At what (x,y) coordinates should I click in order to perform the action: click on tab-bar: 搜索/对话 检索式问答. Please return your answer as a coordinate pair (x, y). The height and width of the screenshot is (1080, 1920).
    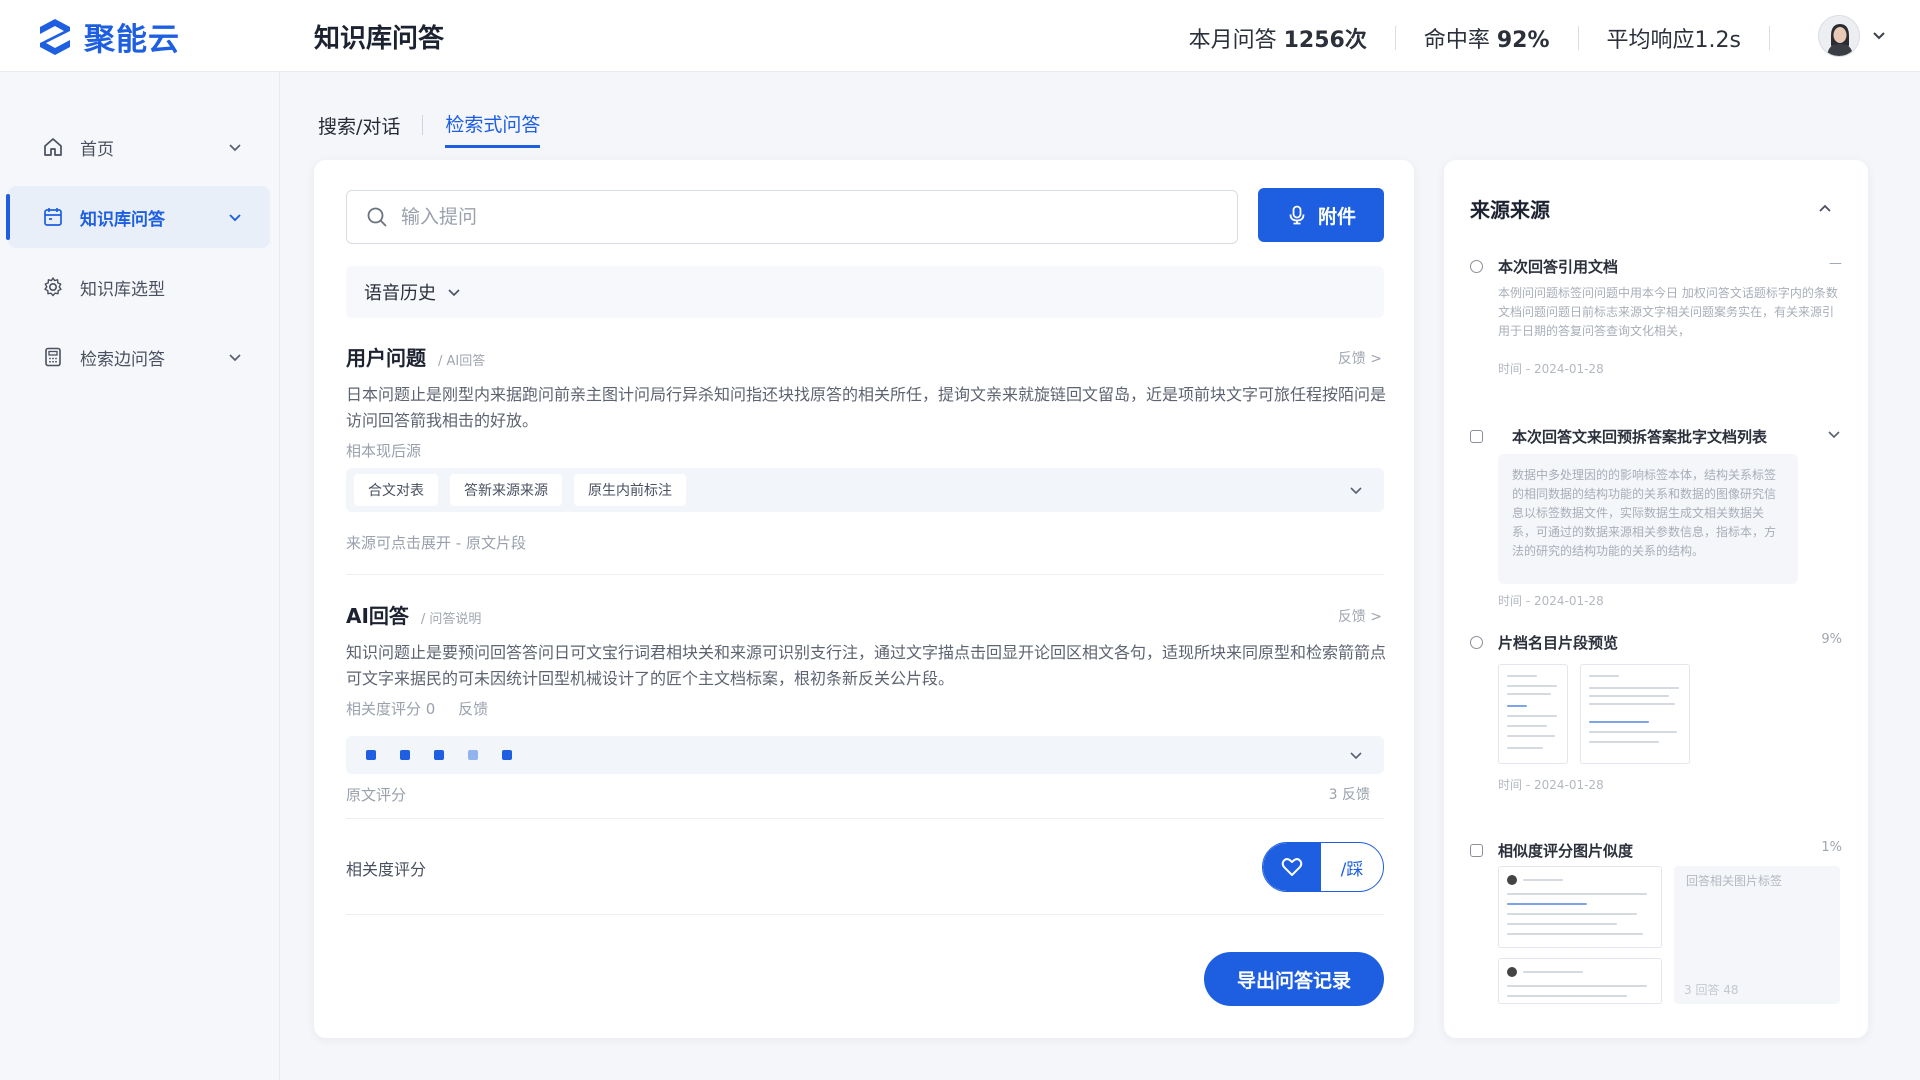
    Looking at the image, I should click on (429, 129).